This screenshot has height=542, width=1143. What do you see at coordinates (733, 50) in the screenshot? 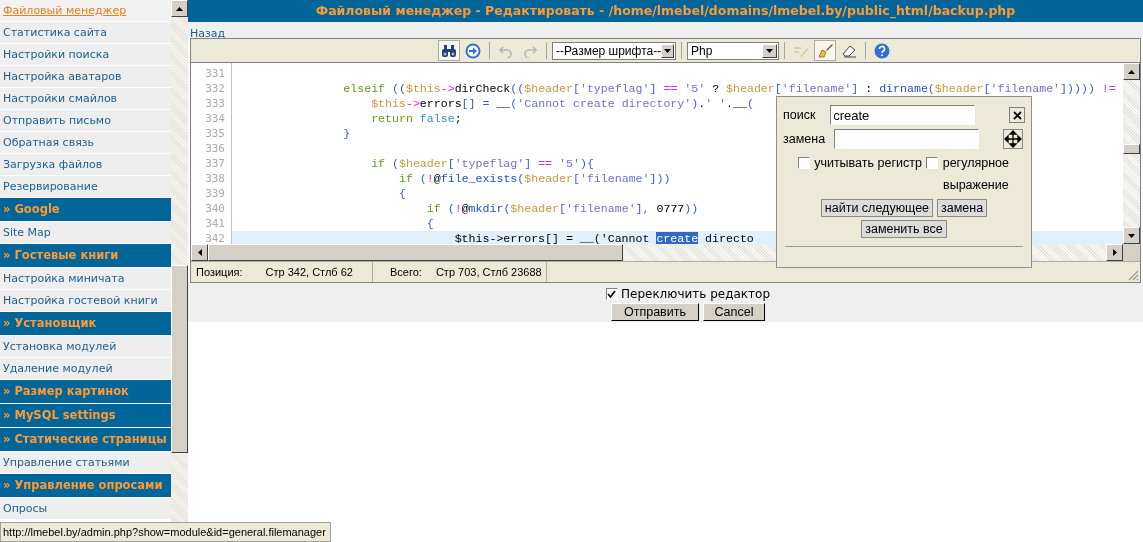
I see `syntax-select: Php` at bounding box center [733, 50].